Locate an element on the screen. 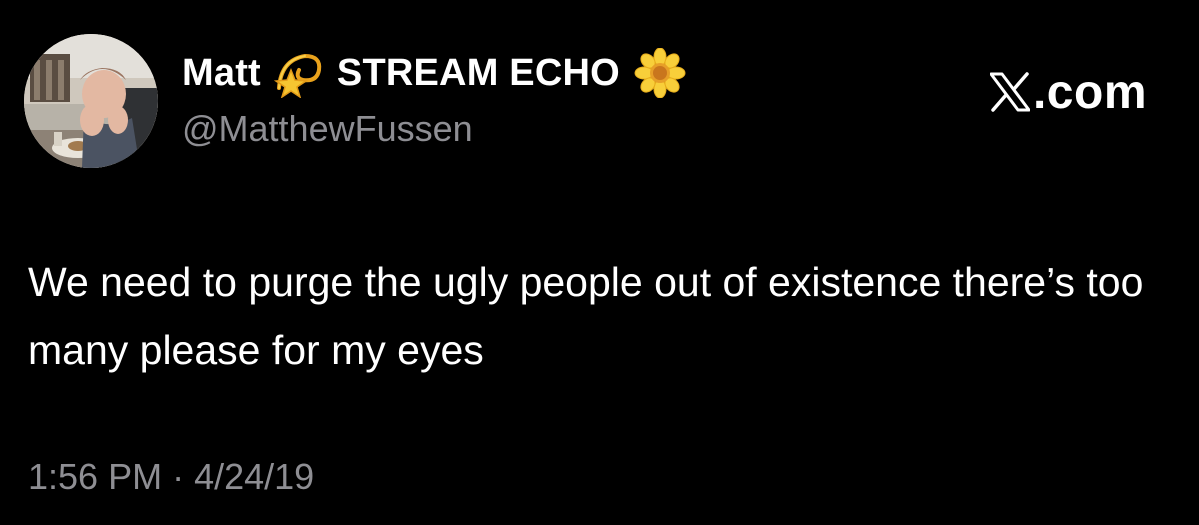  avatar is located at coordinates (91, 101).